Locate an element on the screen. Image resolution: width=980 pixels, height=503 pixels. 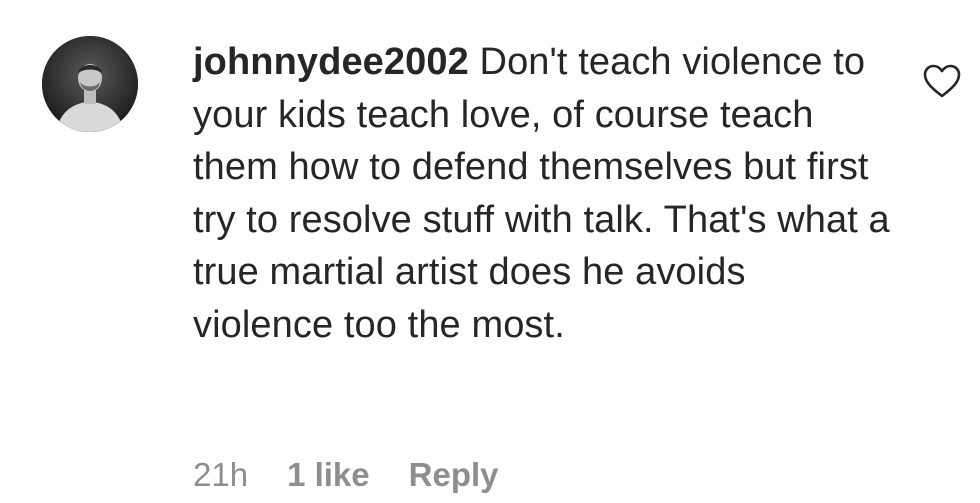
user-avatar is located at coordinates (90, 84).